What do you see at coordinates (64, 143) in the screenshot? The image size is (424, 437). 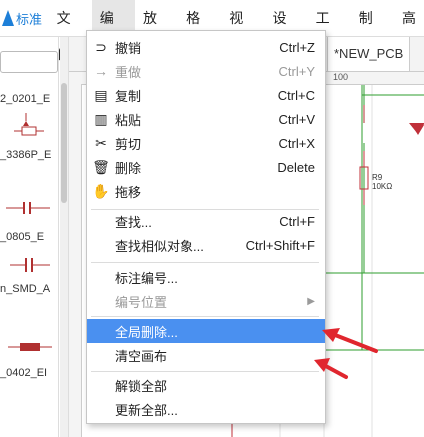 I see `scrollbar-thumb` at bounding box center [64, 143].